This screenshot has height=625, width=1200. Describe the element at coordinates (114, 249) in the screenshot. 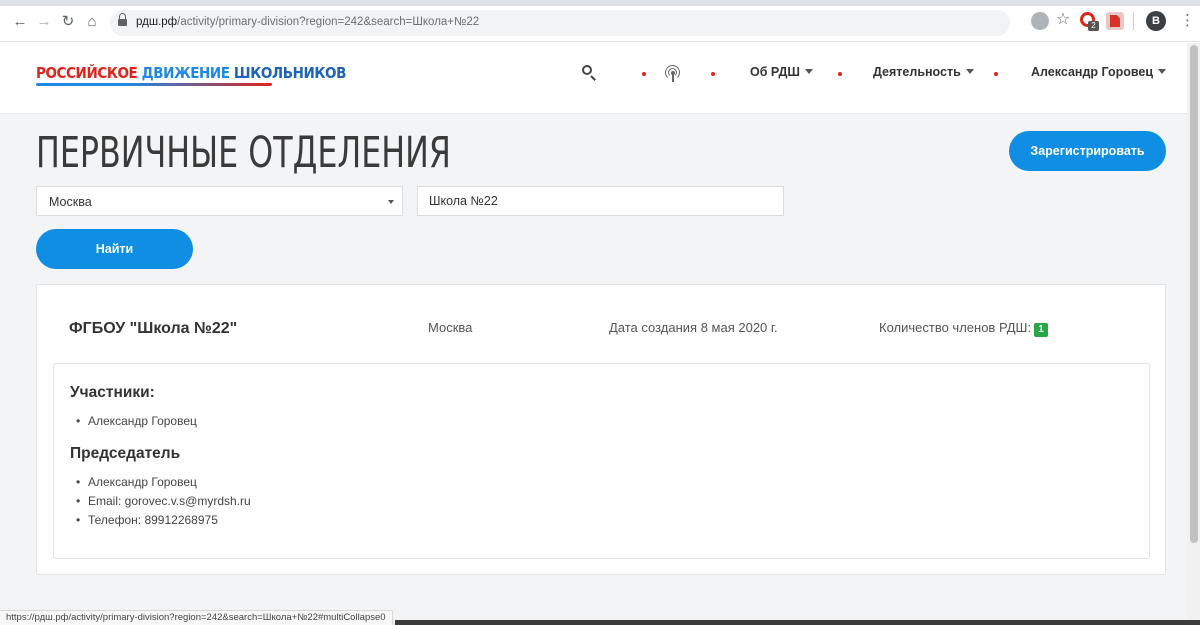

I see `find-button: Найти` at that location.